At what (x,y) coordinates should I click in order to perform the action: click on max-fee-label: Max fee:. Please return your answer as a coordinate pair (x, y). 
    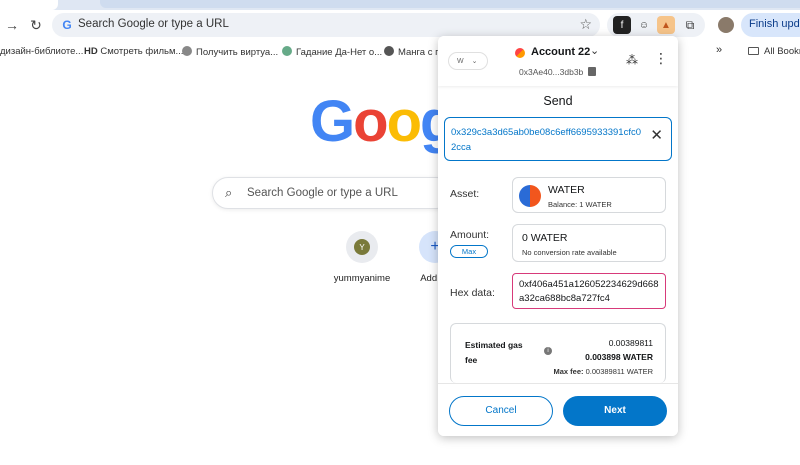
    Looking at the image, I should click on (568, 371).